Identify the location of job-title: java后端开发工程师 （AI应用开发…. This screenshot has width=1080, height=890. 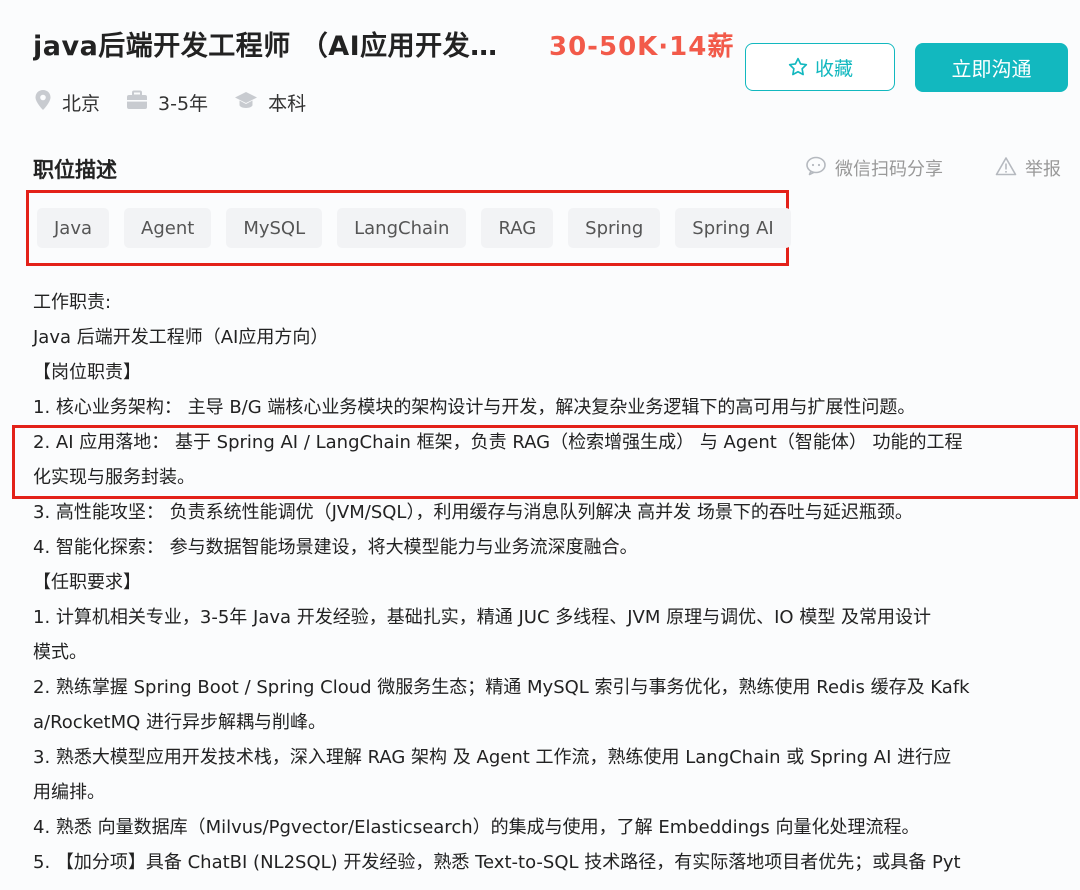
(265, 46).